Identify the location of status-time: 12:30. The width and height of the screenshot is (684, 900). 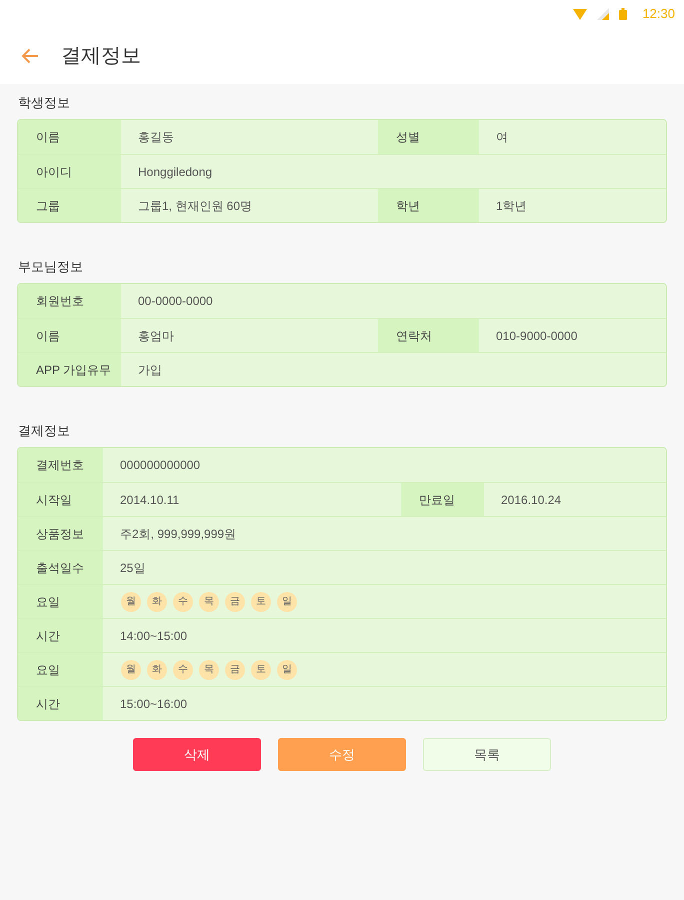
(658, 14).